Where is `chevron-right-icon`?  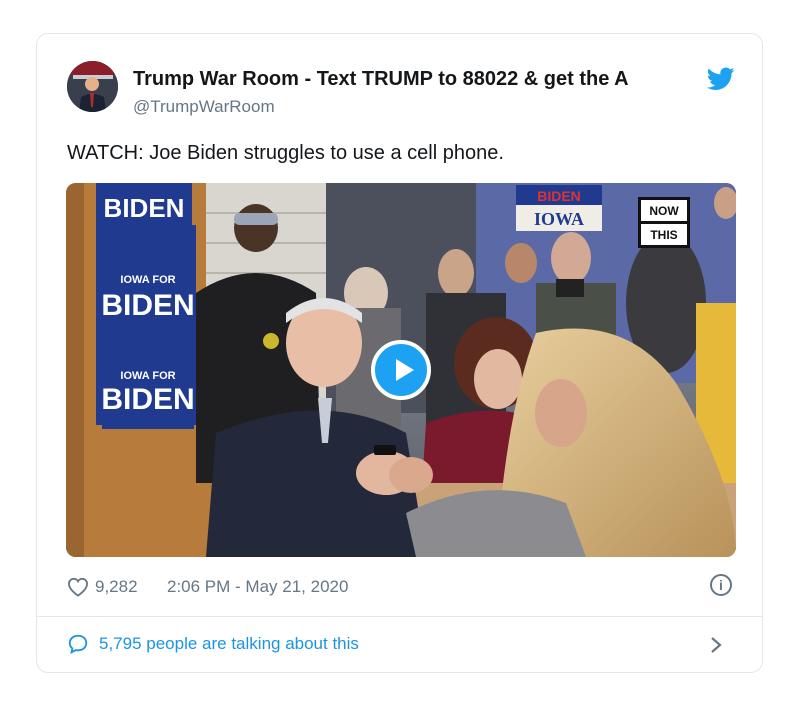
chevron-right-icon is located at coordinates (716, 645).